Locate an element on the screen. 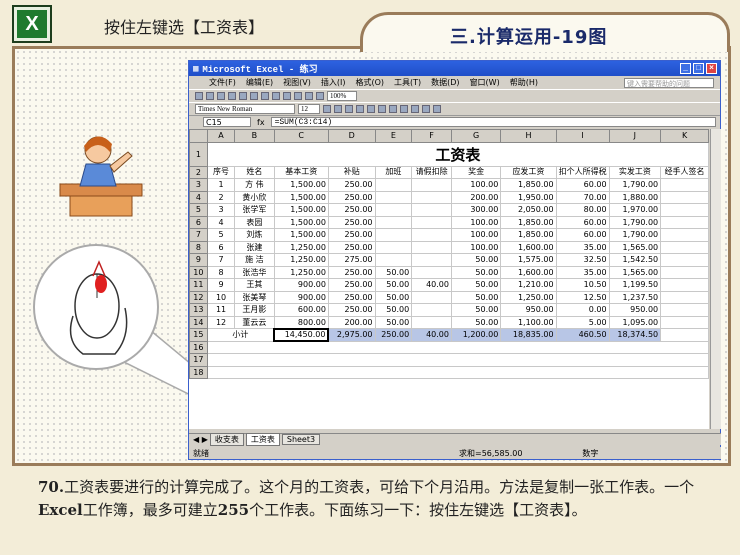 The image size is (740, 555). sheet-tab-income: 收支表 is located at coordinates (226, 439).